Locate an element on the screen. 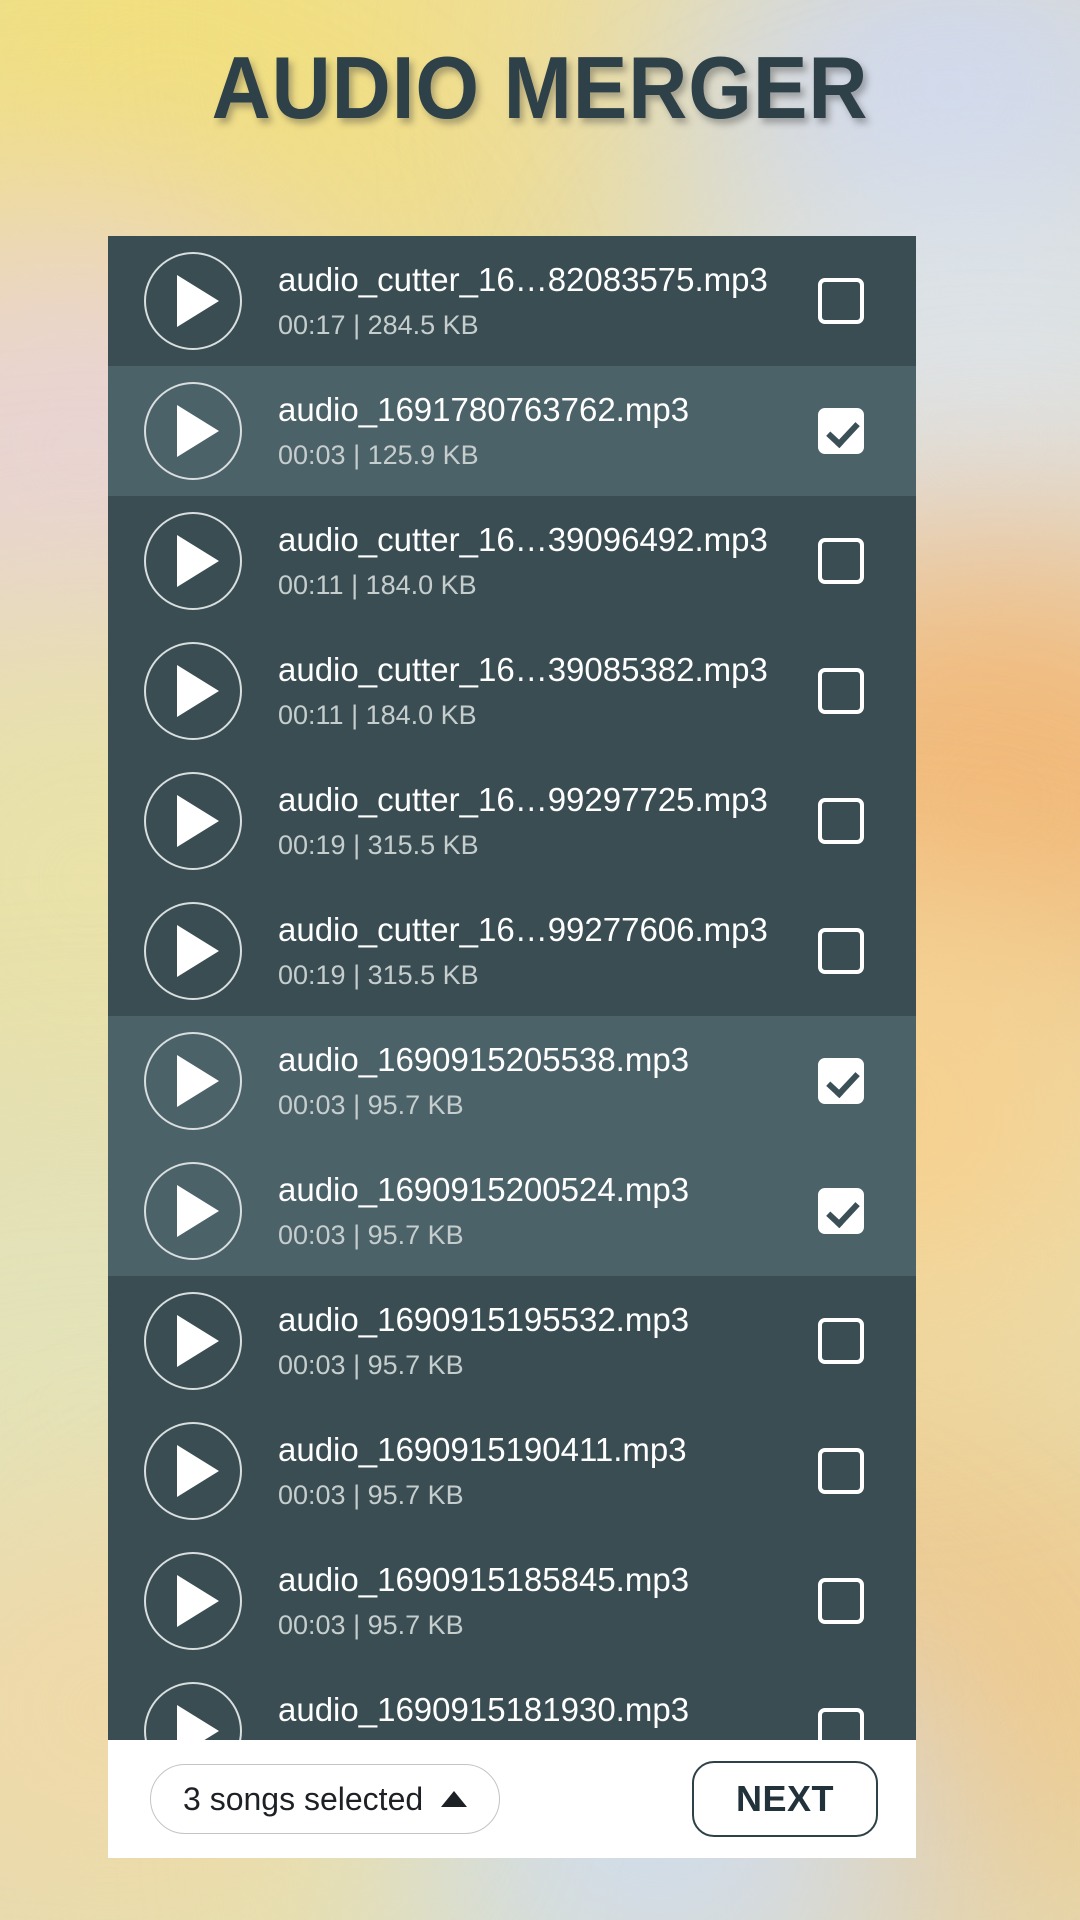  selection-count-dropdown: 3 songs selected is located at coordinates (325, 1799).